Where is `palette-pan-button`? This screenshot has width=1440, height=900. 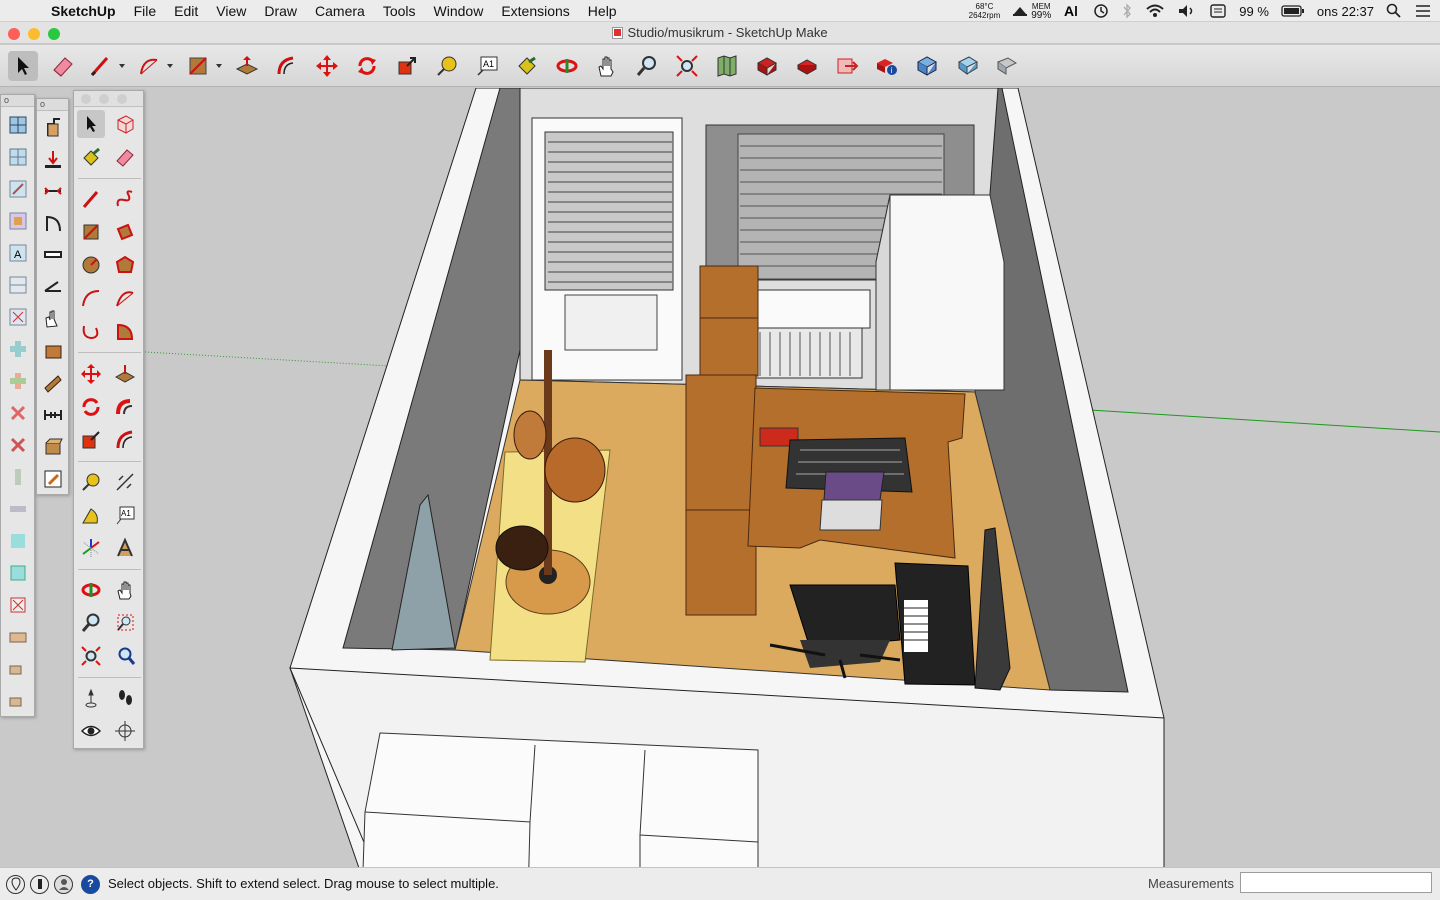
palette-pan-button is located at coordinates (125, 590).